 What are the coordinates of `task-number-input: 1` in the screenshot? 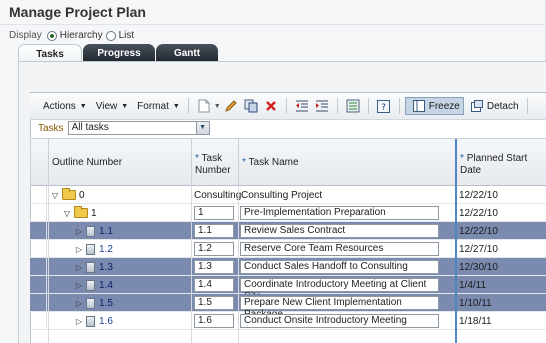 It's located at (214, 213).